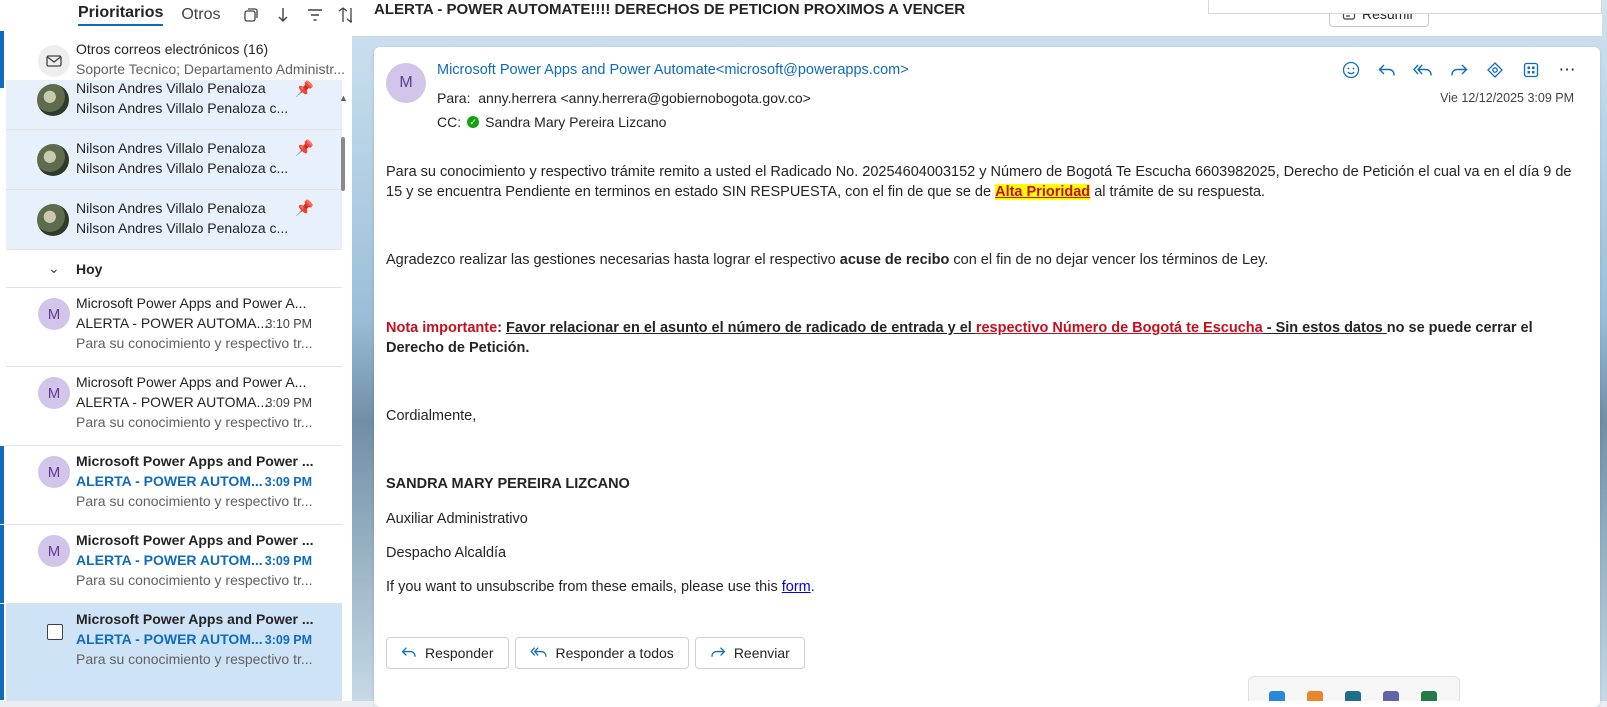 This screenshot has width=1607, height=707. Describe the element at coordinates (449, 122) in the screenshot. I see `cc-label: CC:` at that location.